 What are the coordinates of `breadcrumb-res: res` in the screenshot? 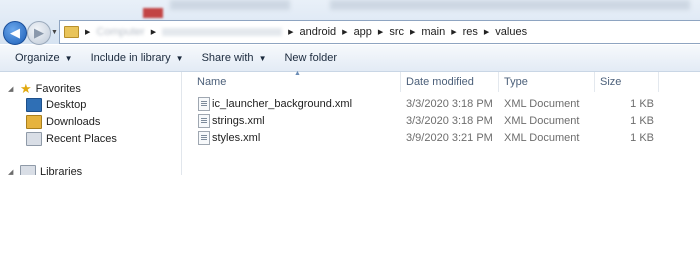 It's located at (470, 32).